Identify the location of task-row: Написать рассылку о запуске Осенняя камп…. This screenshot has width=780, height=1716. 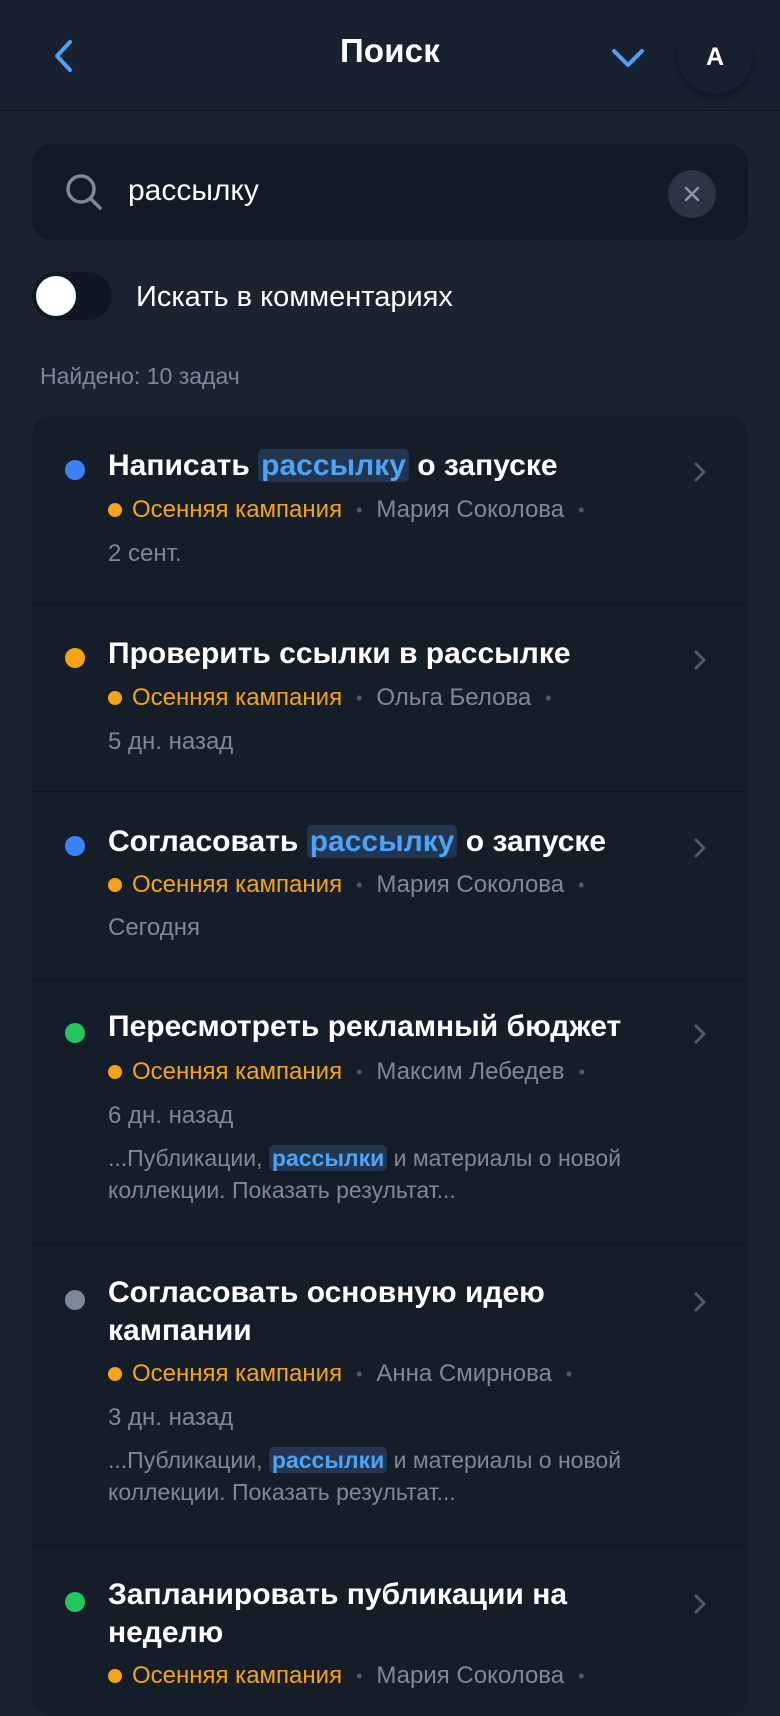
(390, 510).